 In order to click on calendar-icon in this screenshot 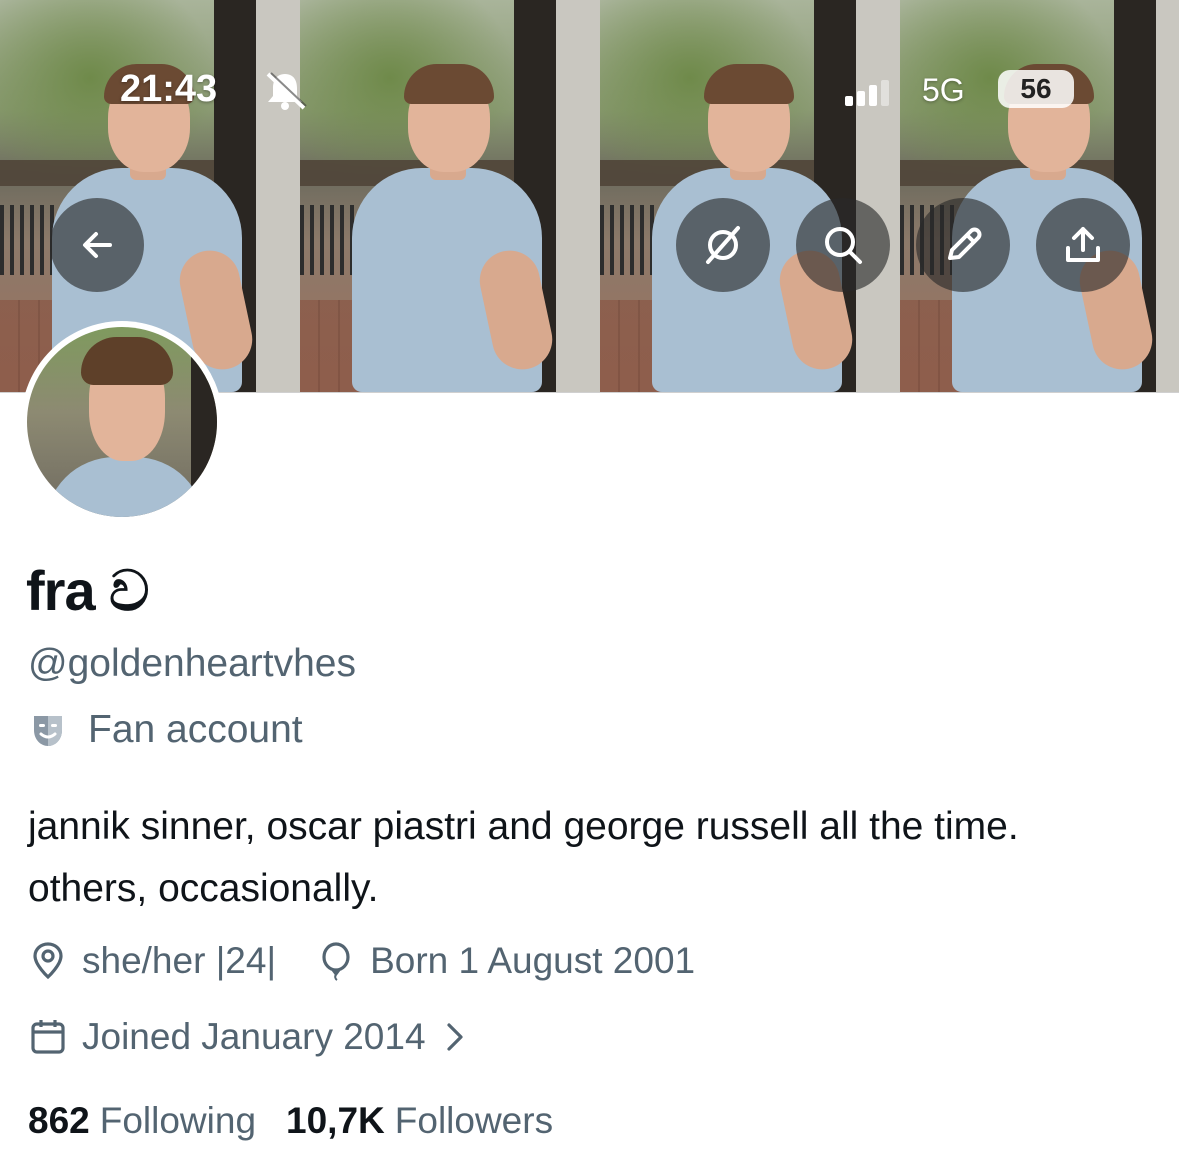, I will do `click(48, 1037)`.